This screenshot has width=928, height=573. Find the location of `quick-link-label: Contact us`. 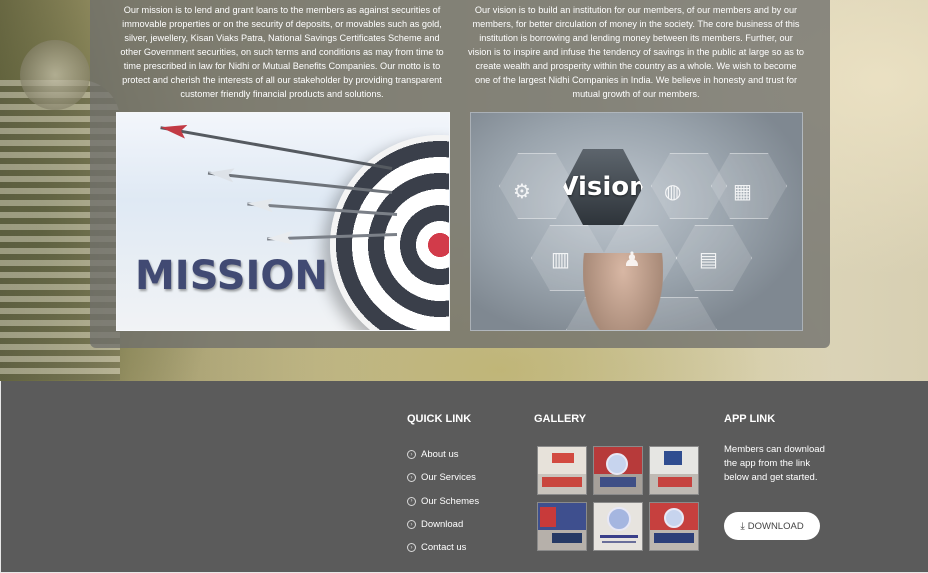

quick-link-label: Contact us is located at coordinates (444, 548).